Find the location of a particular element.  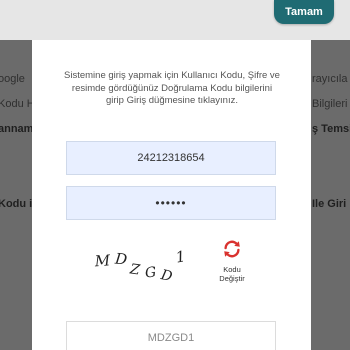

captcha-char: 1 is located at coordinates (180, 256).